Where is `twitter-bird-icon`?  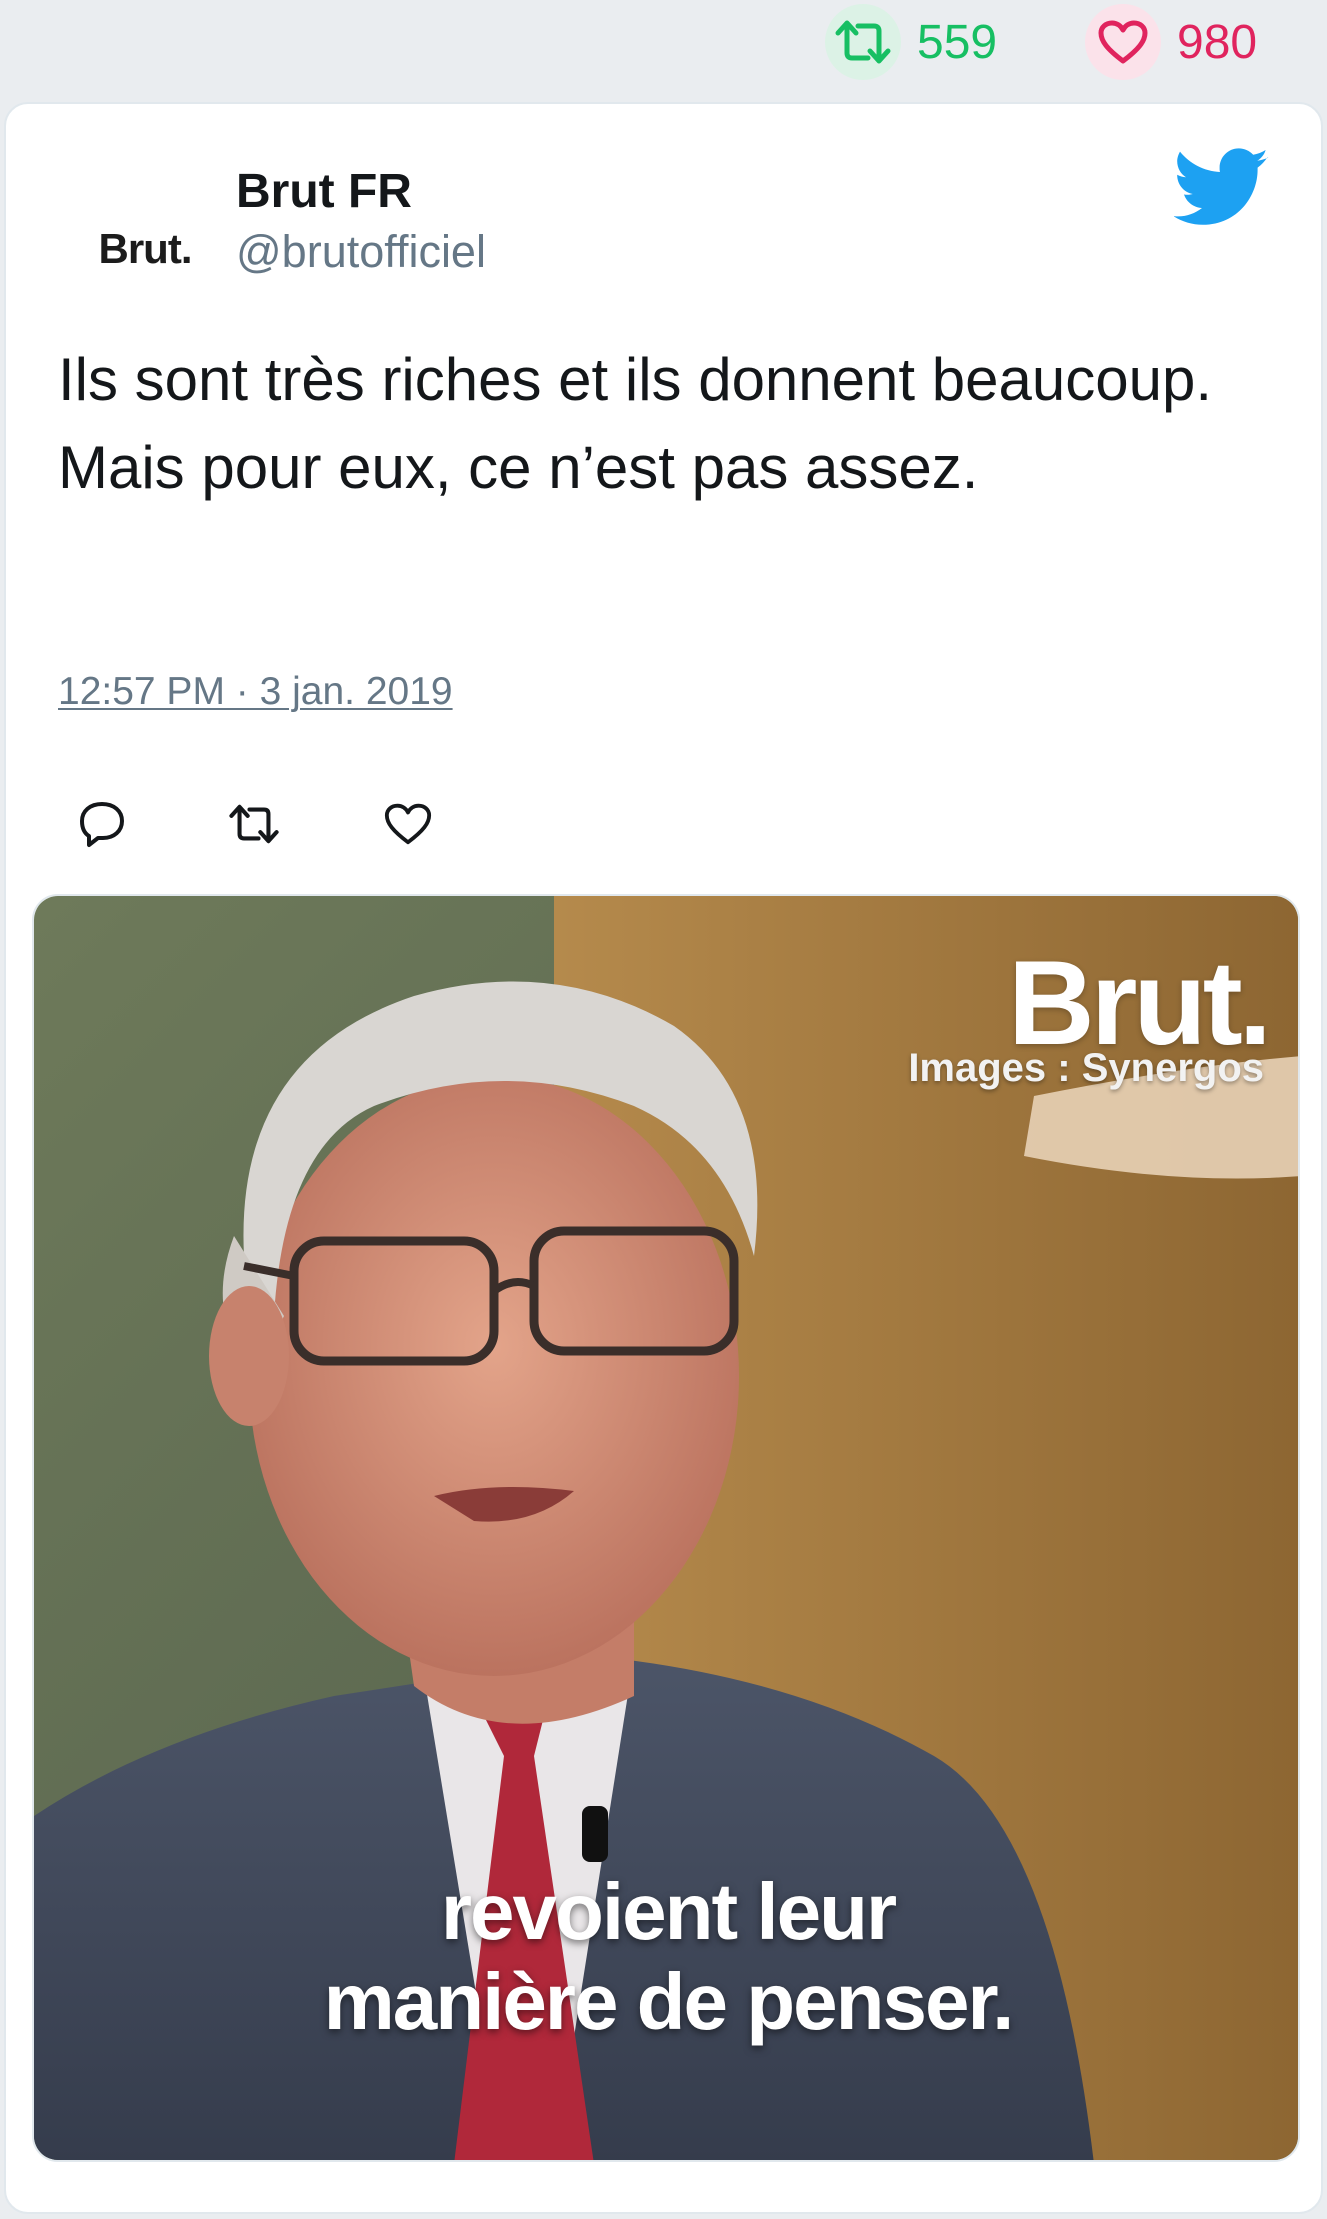 twitter-bird-icon is located at coordinates (1221, 190).